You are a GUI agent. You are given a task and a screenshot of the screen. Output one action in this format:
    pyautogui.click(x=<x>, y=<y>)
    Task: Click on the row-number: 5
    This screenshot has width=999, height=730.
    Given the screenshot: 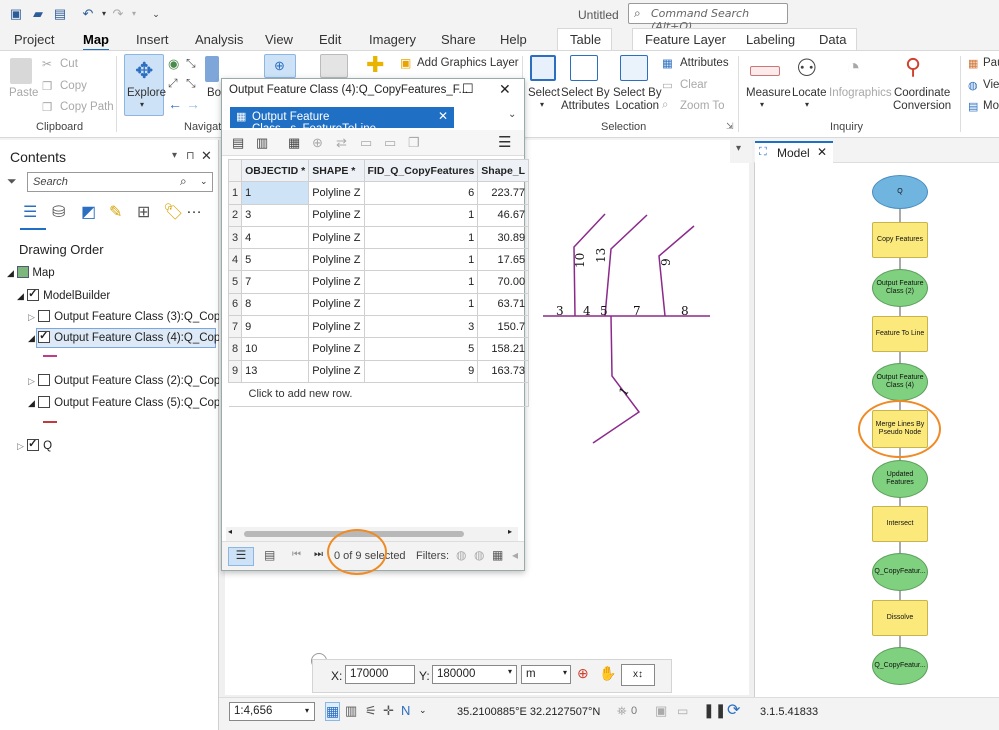 What is the action you would take?
    pyautogui.click(x=235, y=282)
    